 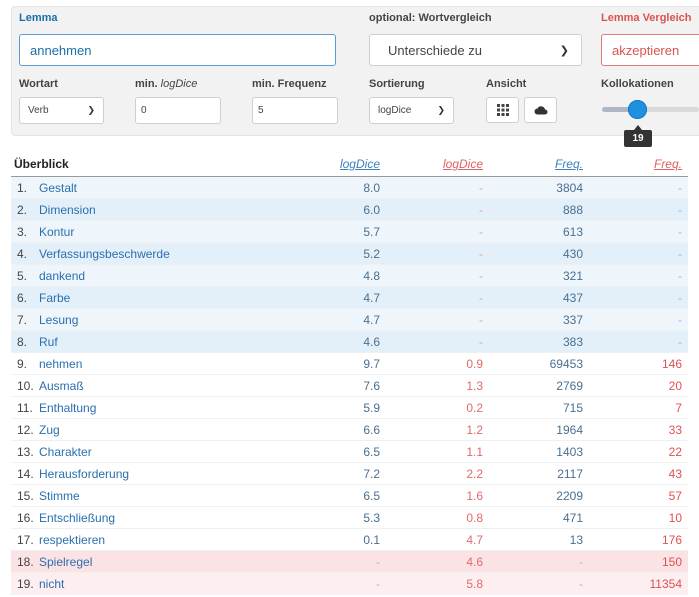 What do you see at coordinates (349, 275) in the screenshot?
I see `table-row: 5. dankend 4.8-321-` at bounding box center [349, 275].